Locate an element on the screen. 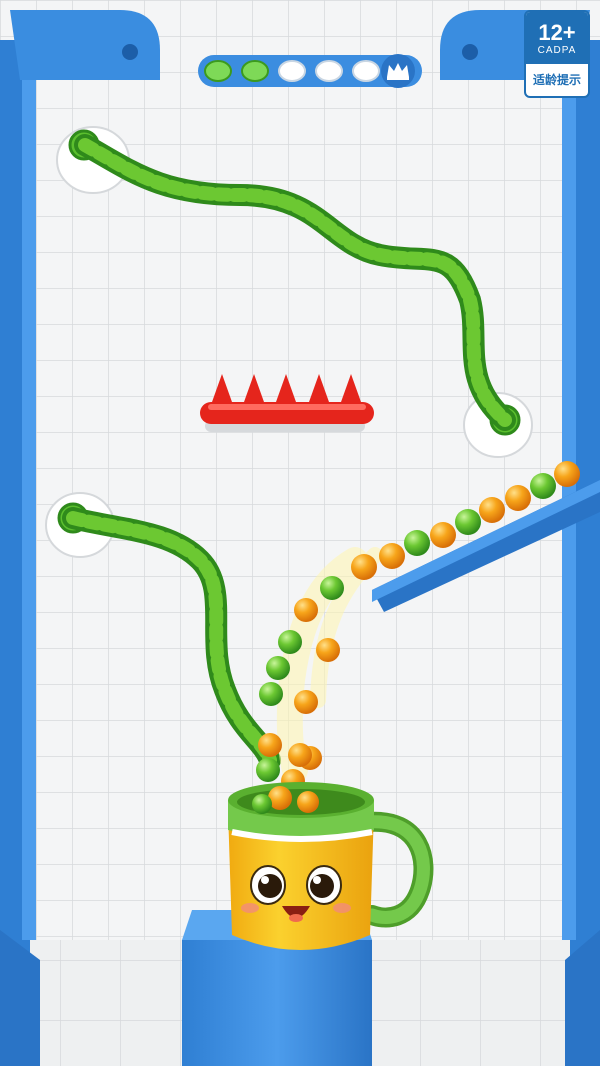 This screenshot has width=600, height=1066. level-progress-track is located at coordinates (310, 71).